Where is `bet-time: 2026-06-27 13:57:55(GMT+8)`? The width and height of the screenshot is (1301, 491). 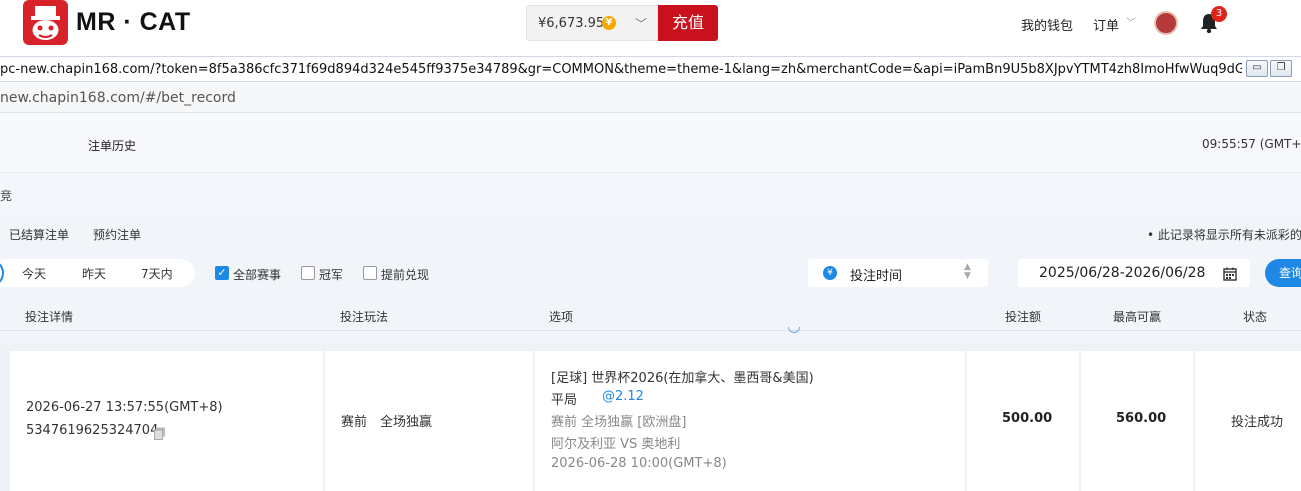
bet-time: 2026-06-27 13:57:55(GMT+8) is located at coordinates (124, 407).